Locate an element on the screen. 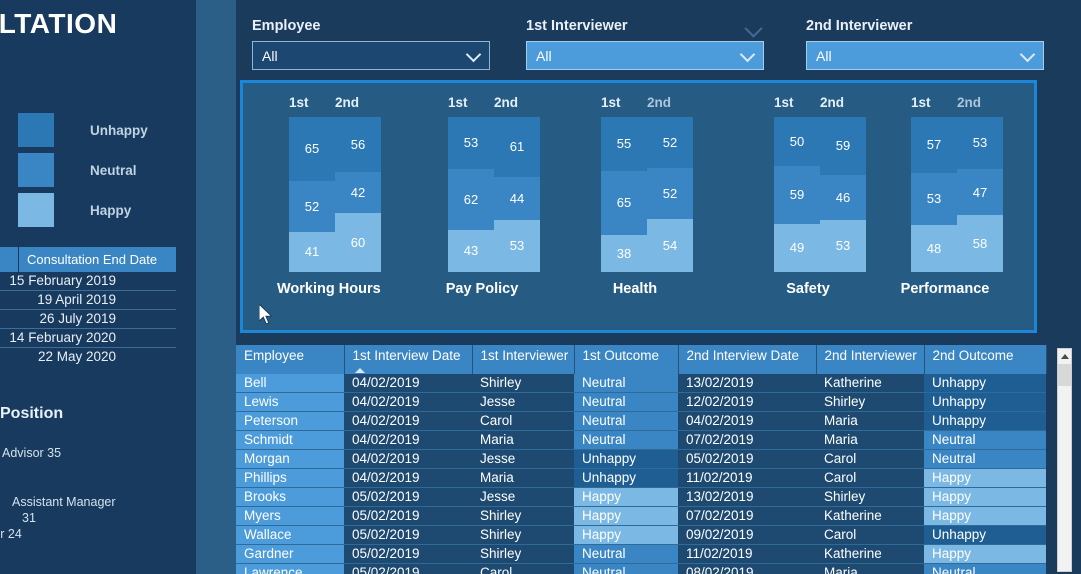 The height and width of the screenshot is (574, 1081). cell-employee: Myers is located at coordinates (290, 516).